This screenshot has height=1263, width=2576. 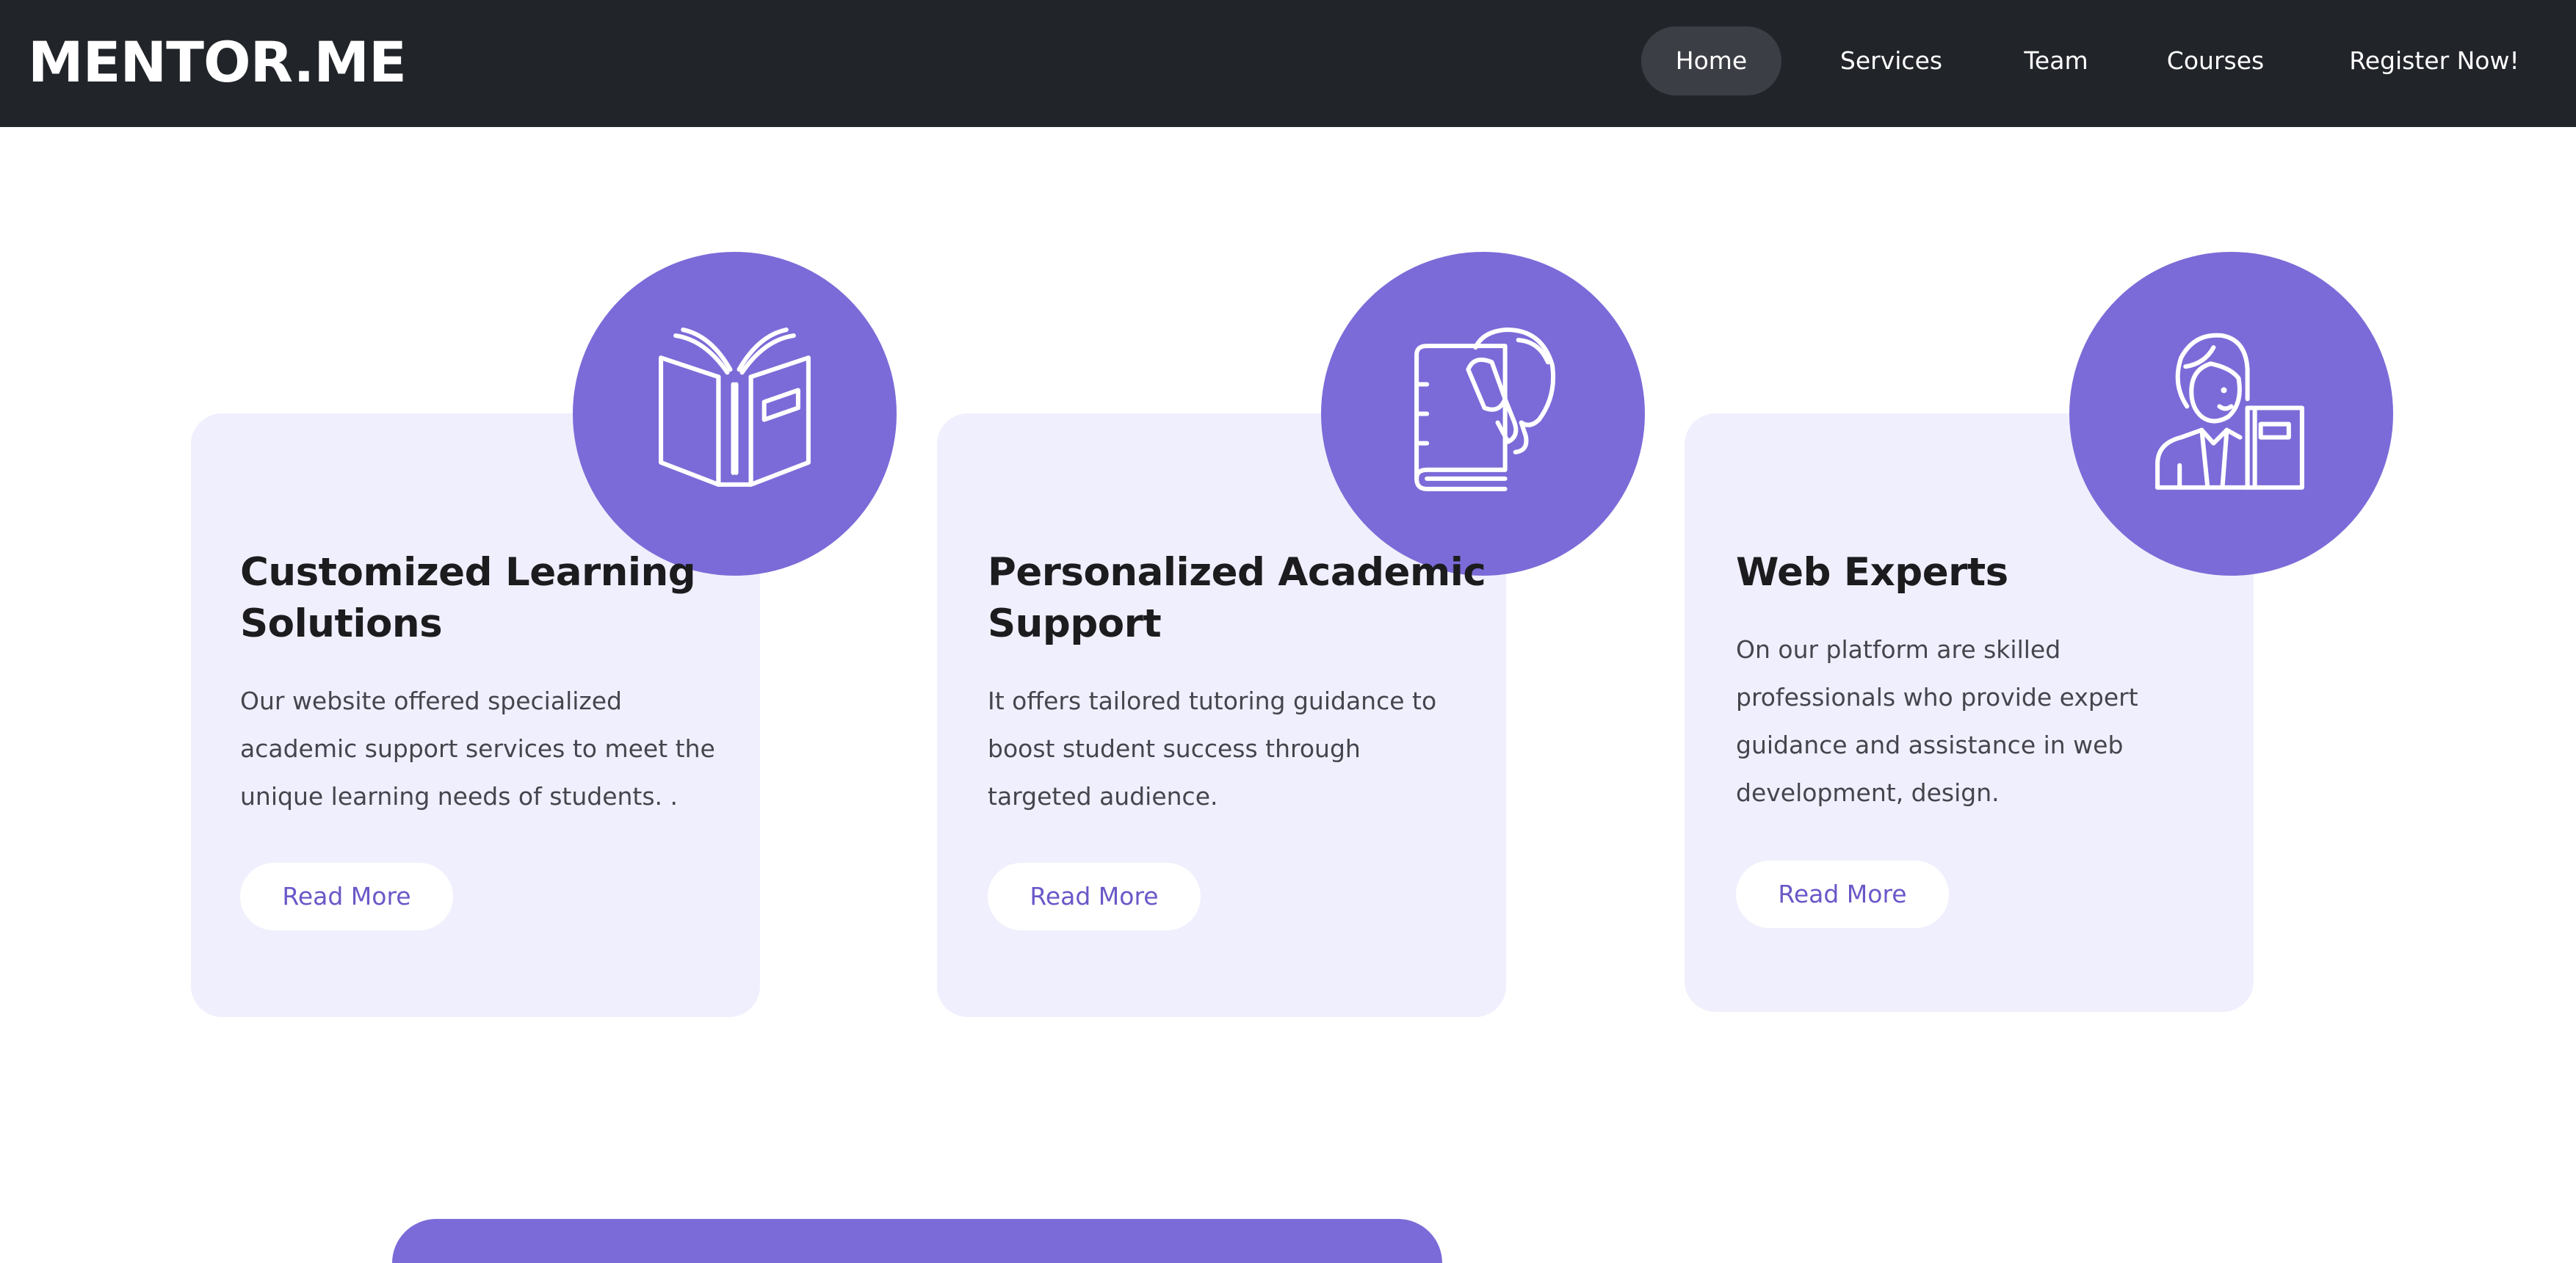 I want to click on card-1-read-more-button: Read More, so click(x=346, y=896).